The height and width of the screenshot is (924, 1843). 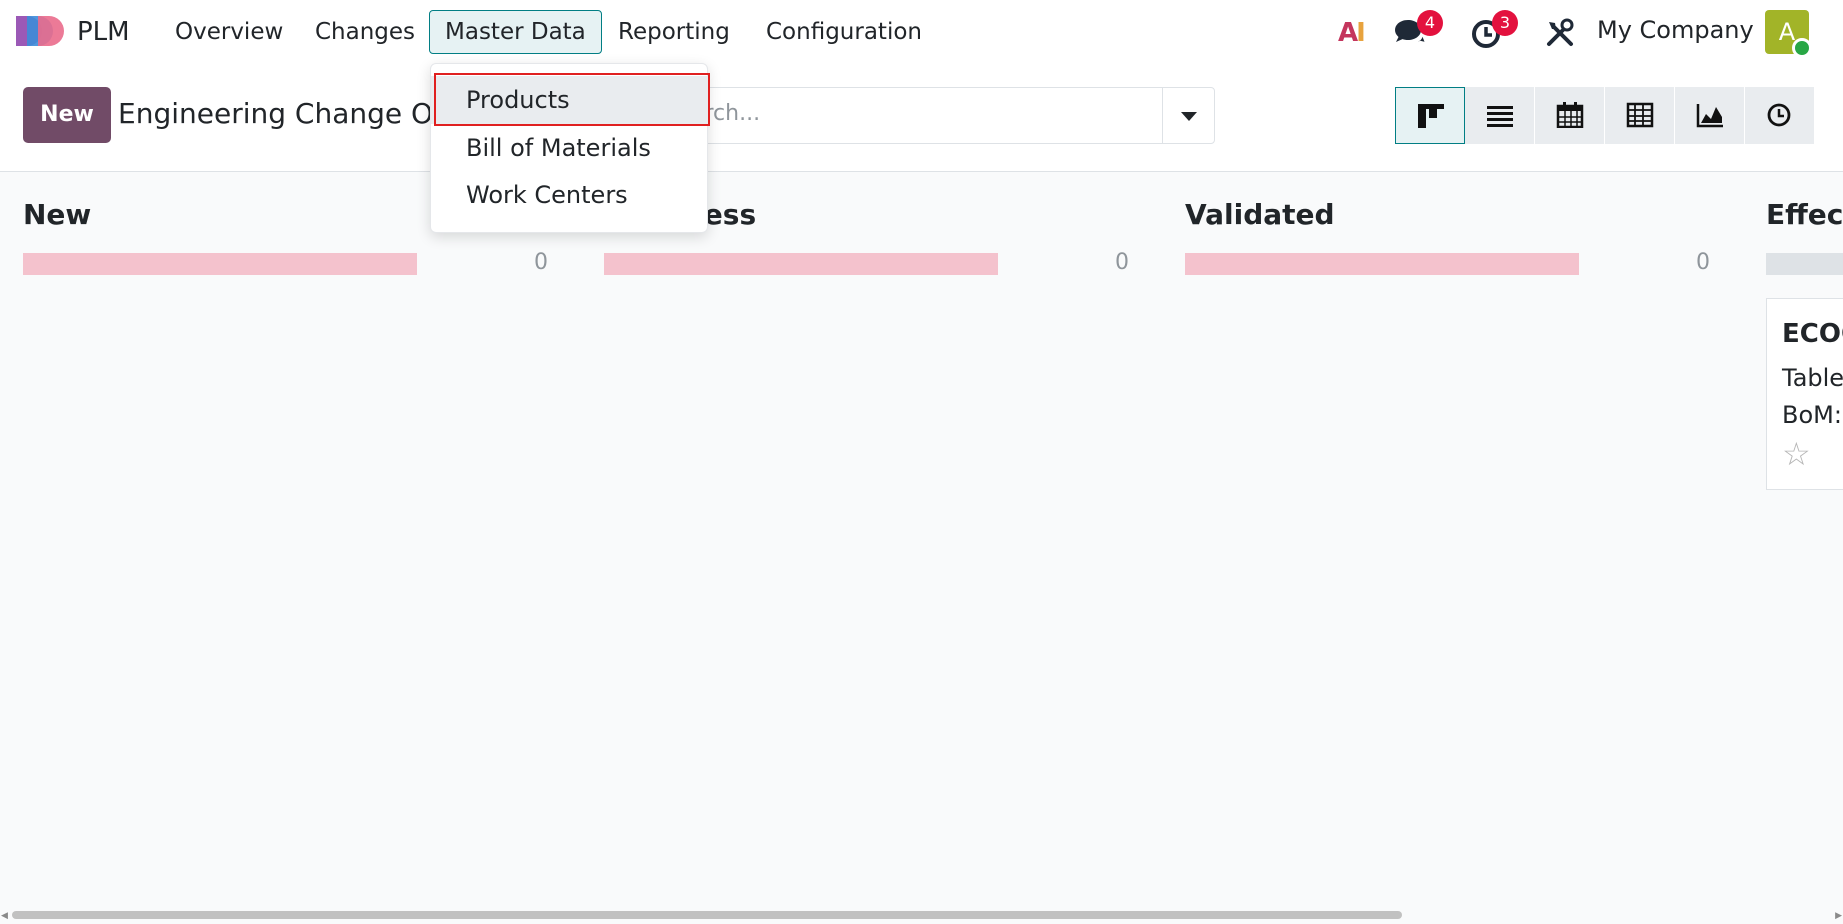 I want to click on column-count-new: 0, so click(x=541, y=262).